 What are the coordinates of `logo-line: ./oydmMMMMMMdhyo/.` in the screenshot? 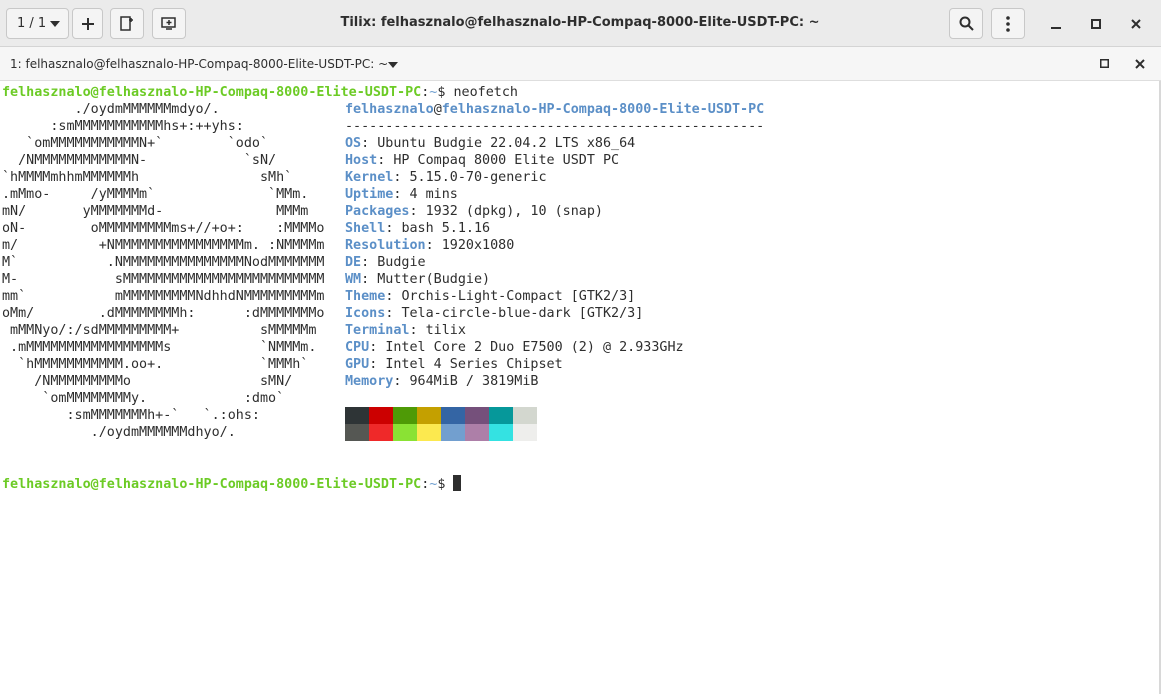 It's located at (119, 432).